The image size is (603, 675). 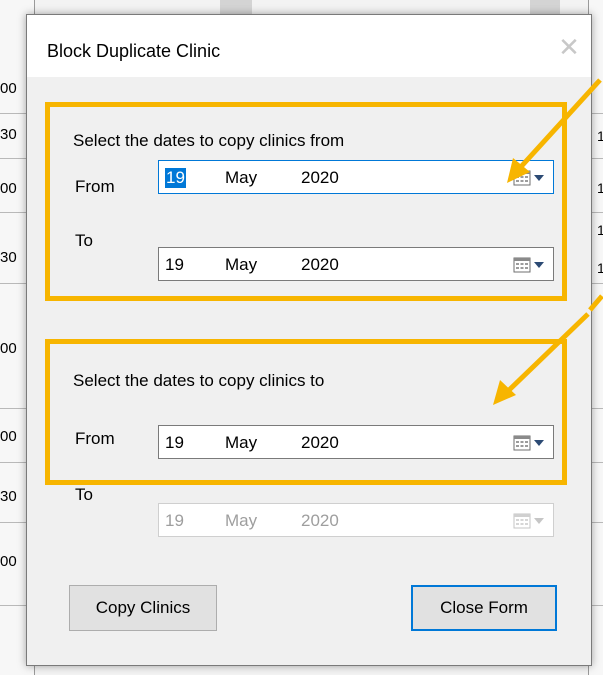 I want to click on annotation-arrows, so click(x=548, y=241).